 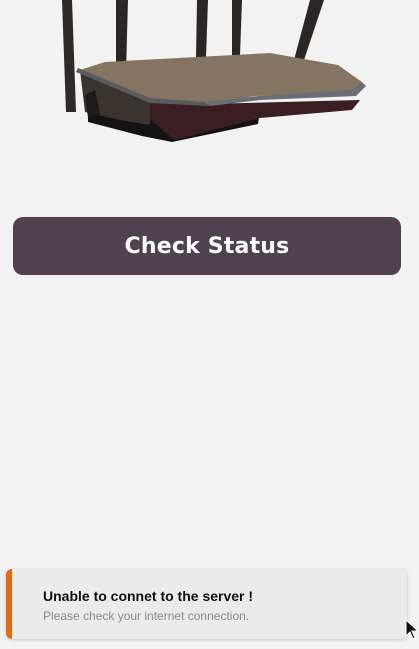 I want to click on check-status-button: Check Status, so click(x=207, y=246).